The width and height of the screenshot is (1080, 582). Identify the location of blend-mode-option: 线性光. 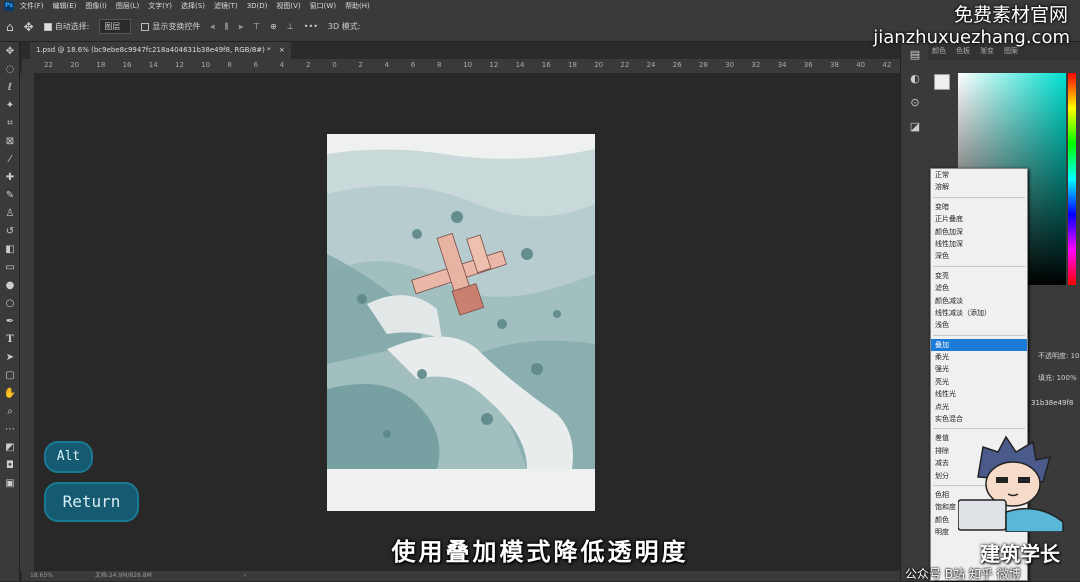
(979, 394).